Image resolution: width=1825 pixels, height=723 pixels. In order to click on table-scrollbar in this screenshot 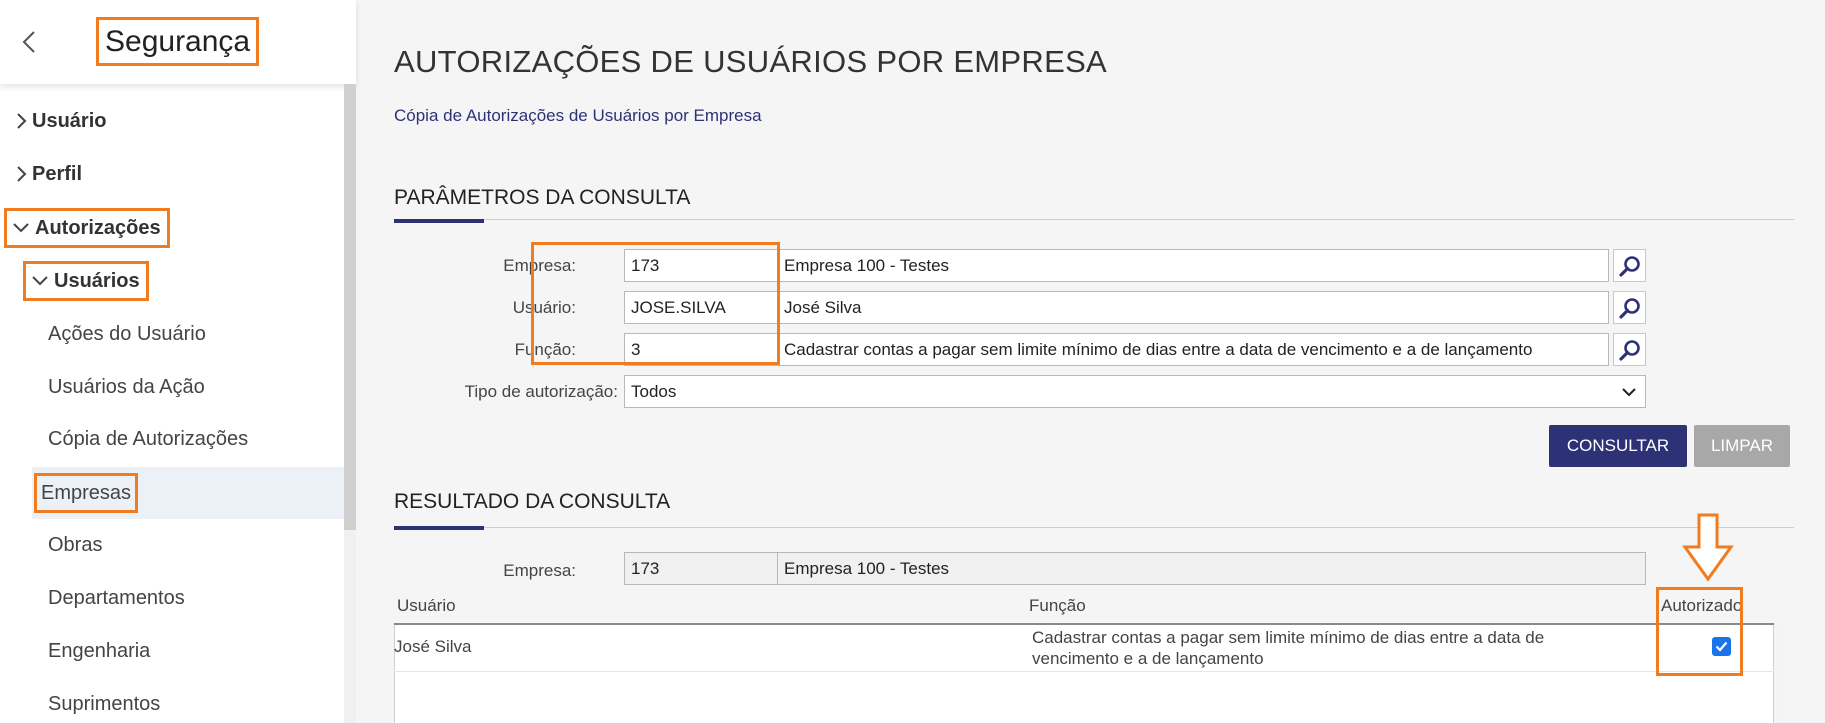, I will do `click(1783, 674)`.